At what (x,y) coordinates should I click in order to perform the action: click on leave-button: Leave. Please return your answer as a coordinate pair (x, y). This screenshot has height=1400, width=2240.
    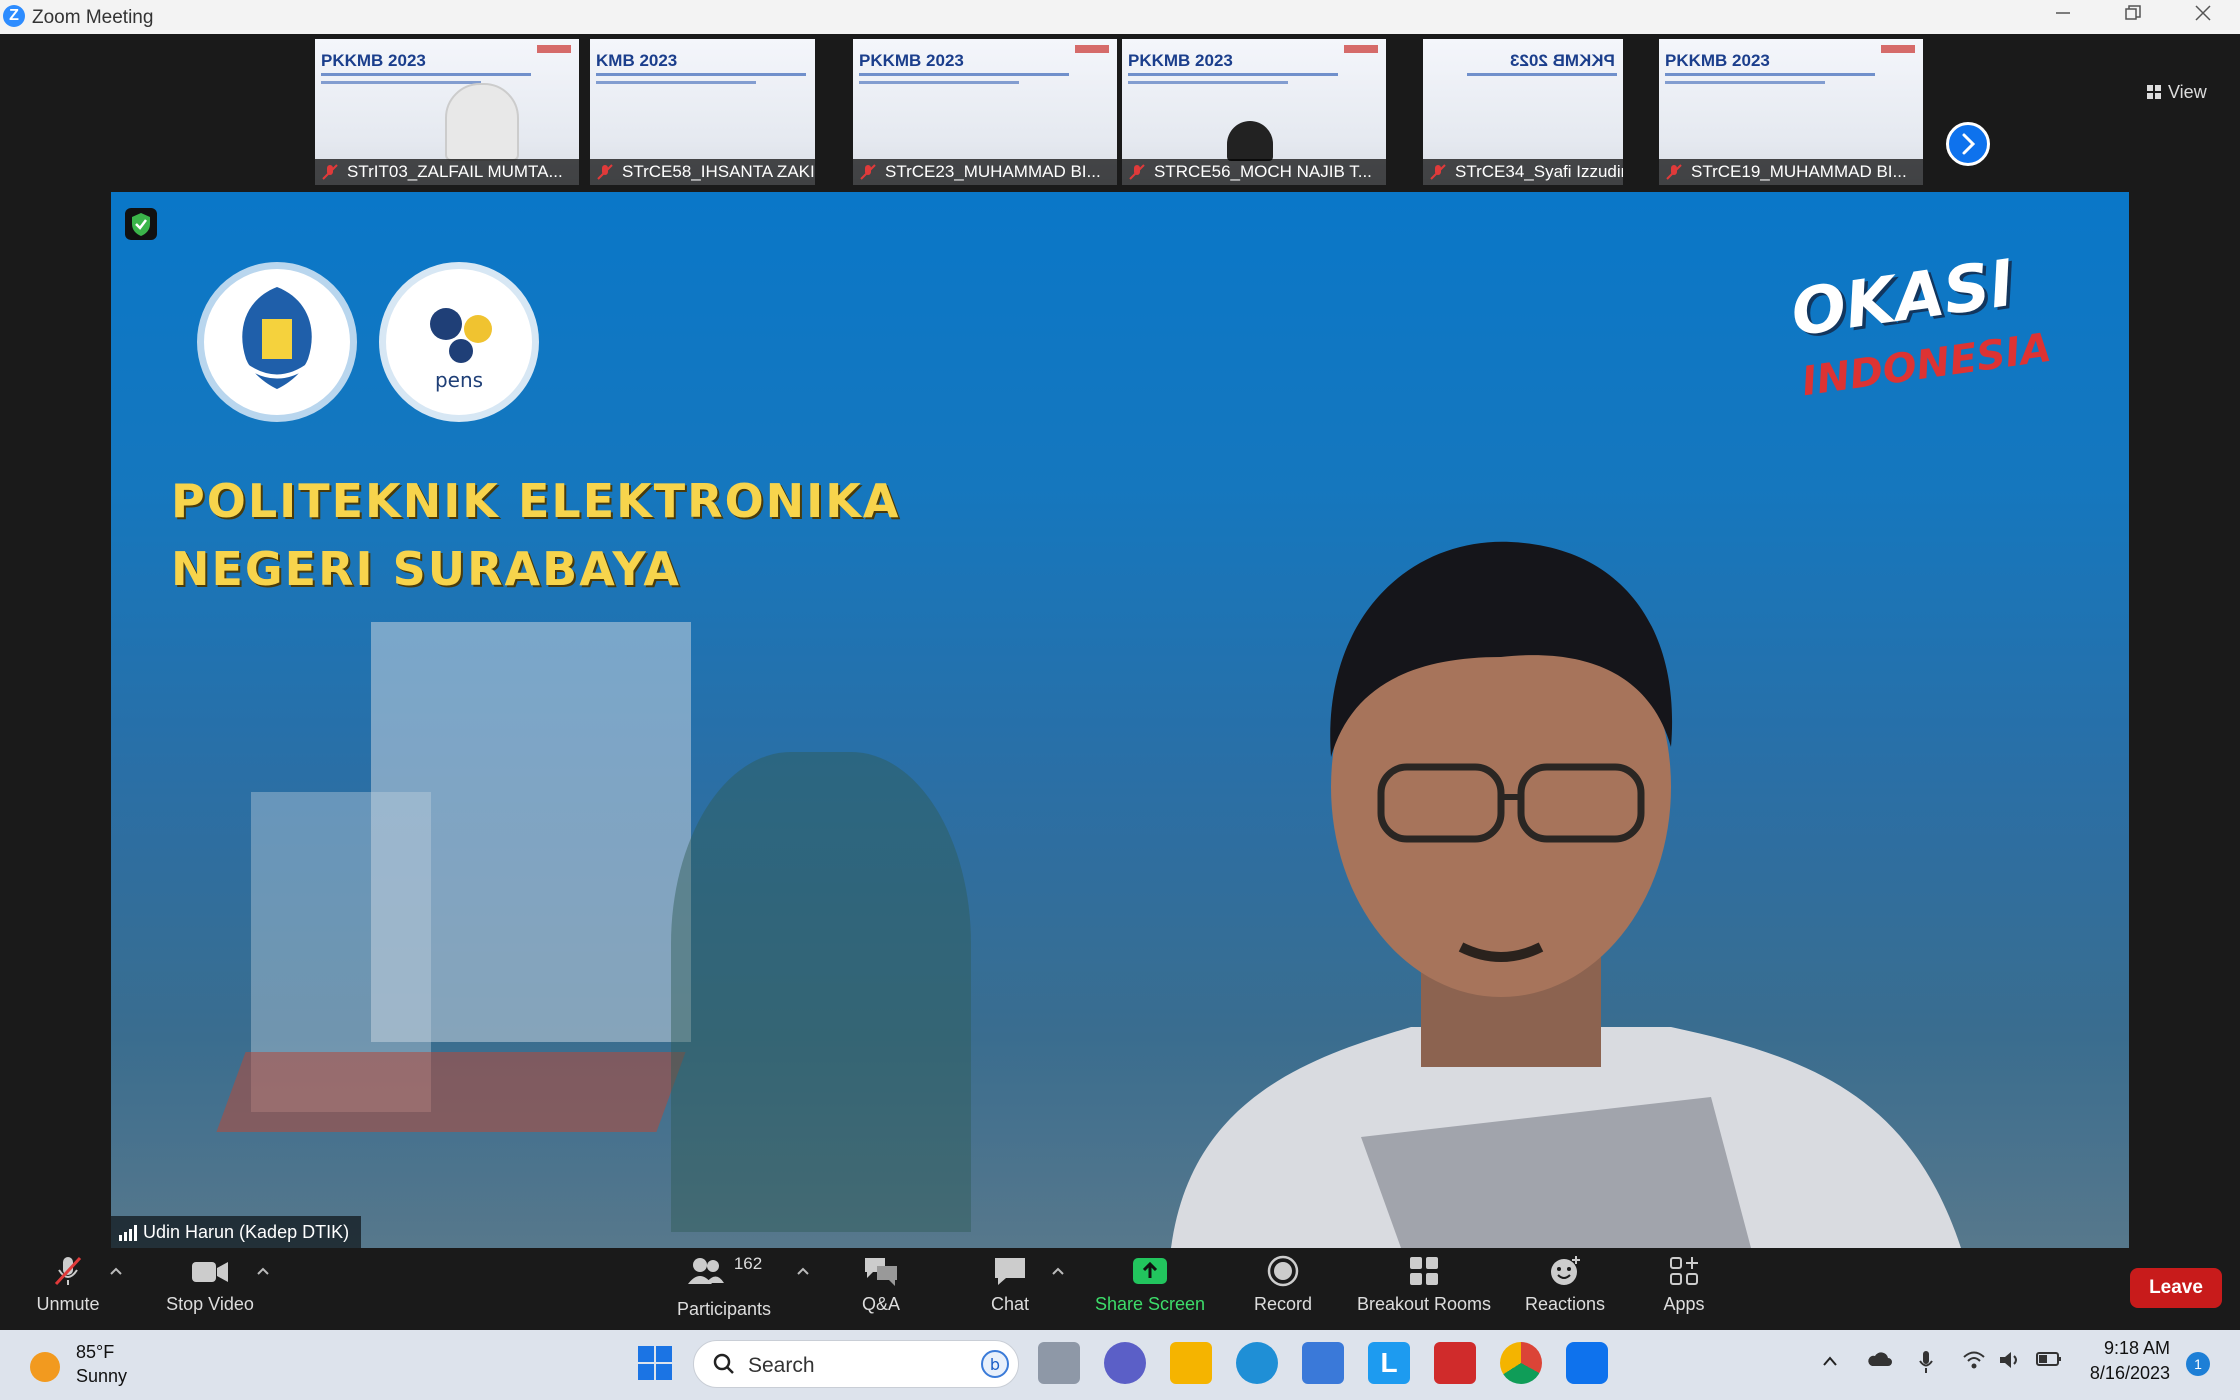
    Looking at the image, I should click on (2176, 1288).